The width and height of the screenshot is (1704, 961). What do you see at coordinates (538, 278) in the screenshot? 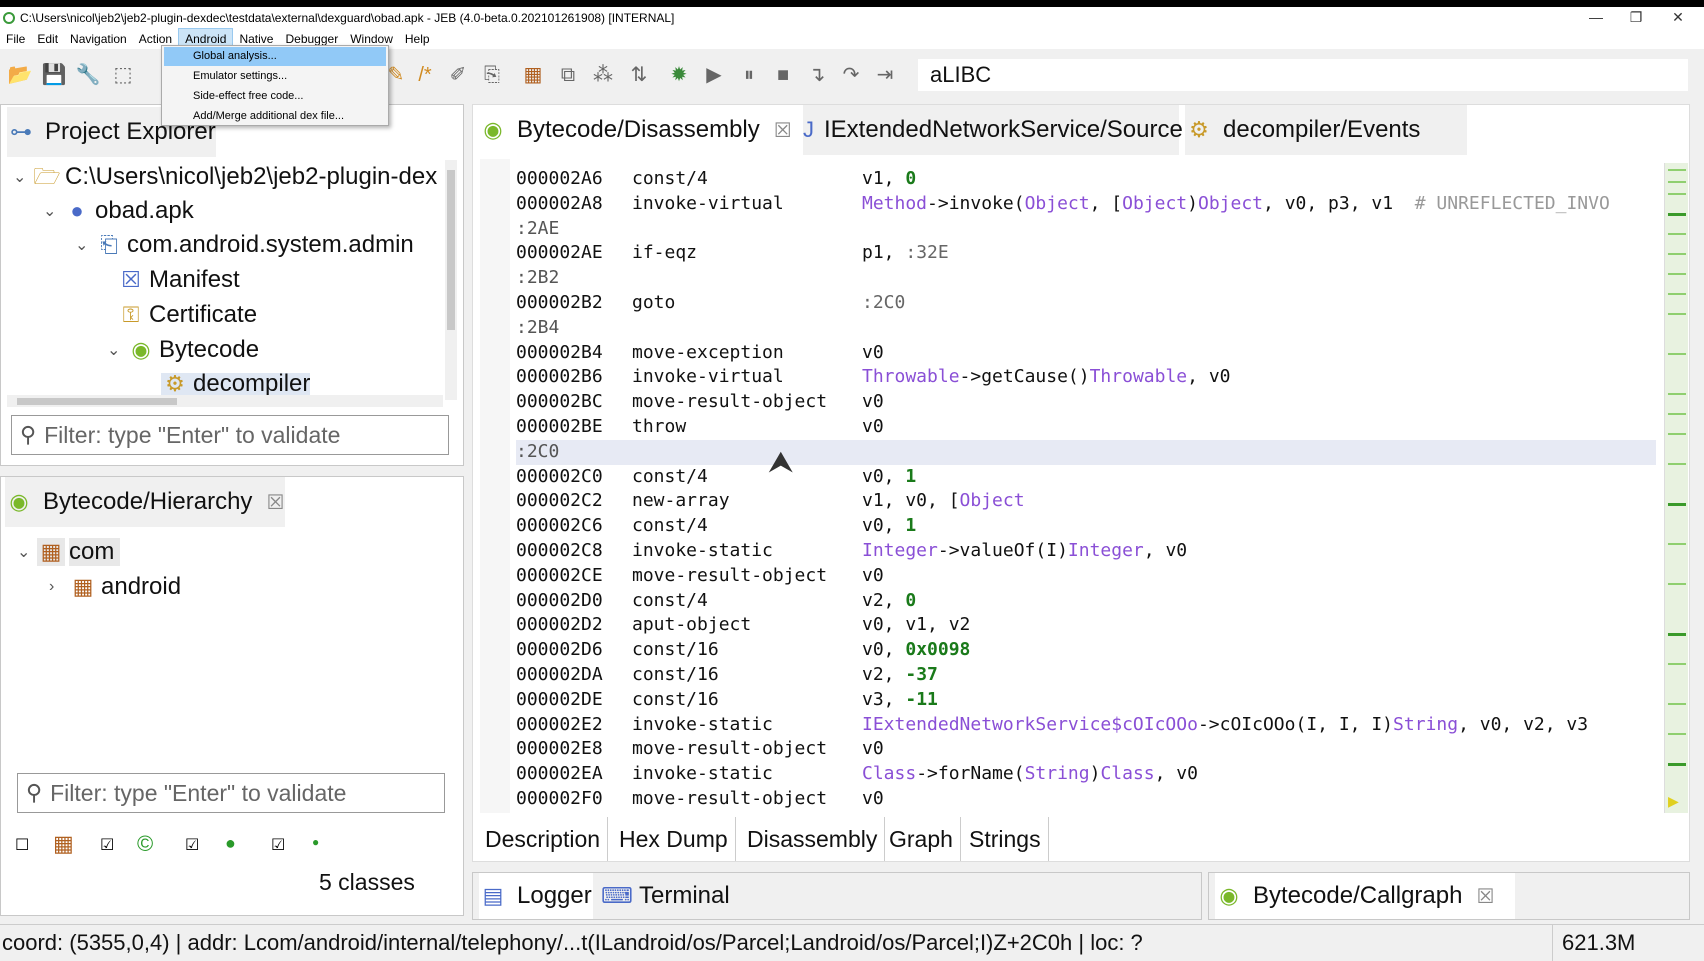
I see `label-text: :2B2` at bounding box center [538, 278].